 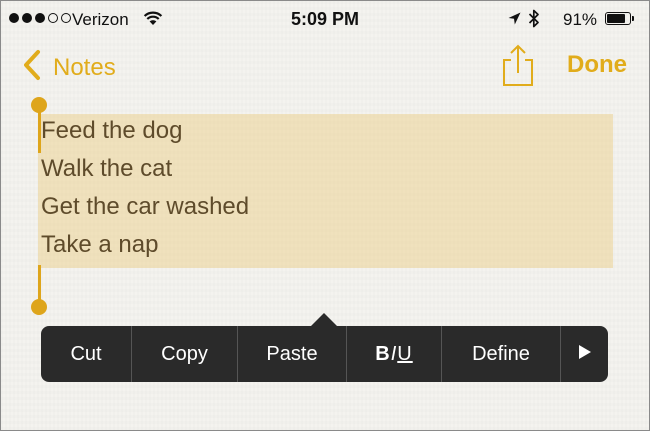 I want to click on share-button, so click(x=518, y=67).